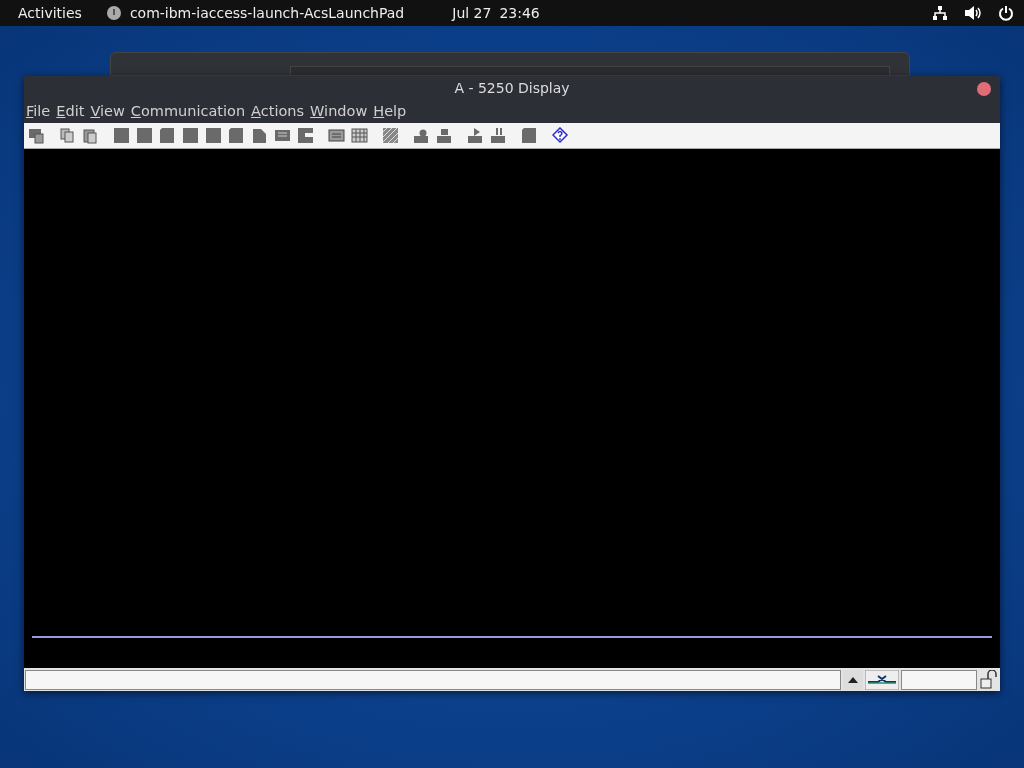  What do you see at coordinates (113, 13) in the screenshot?
I see `app-icon` at bounding box center [113, 13].